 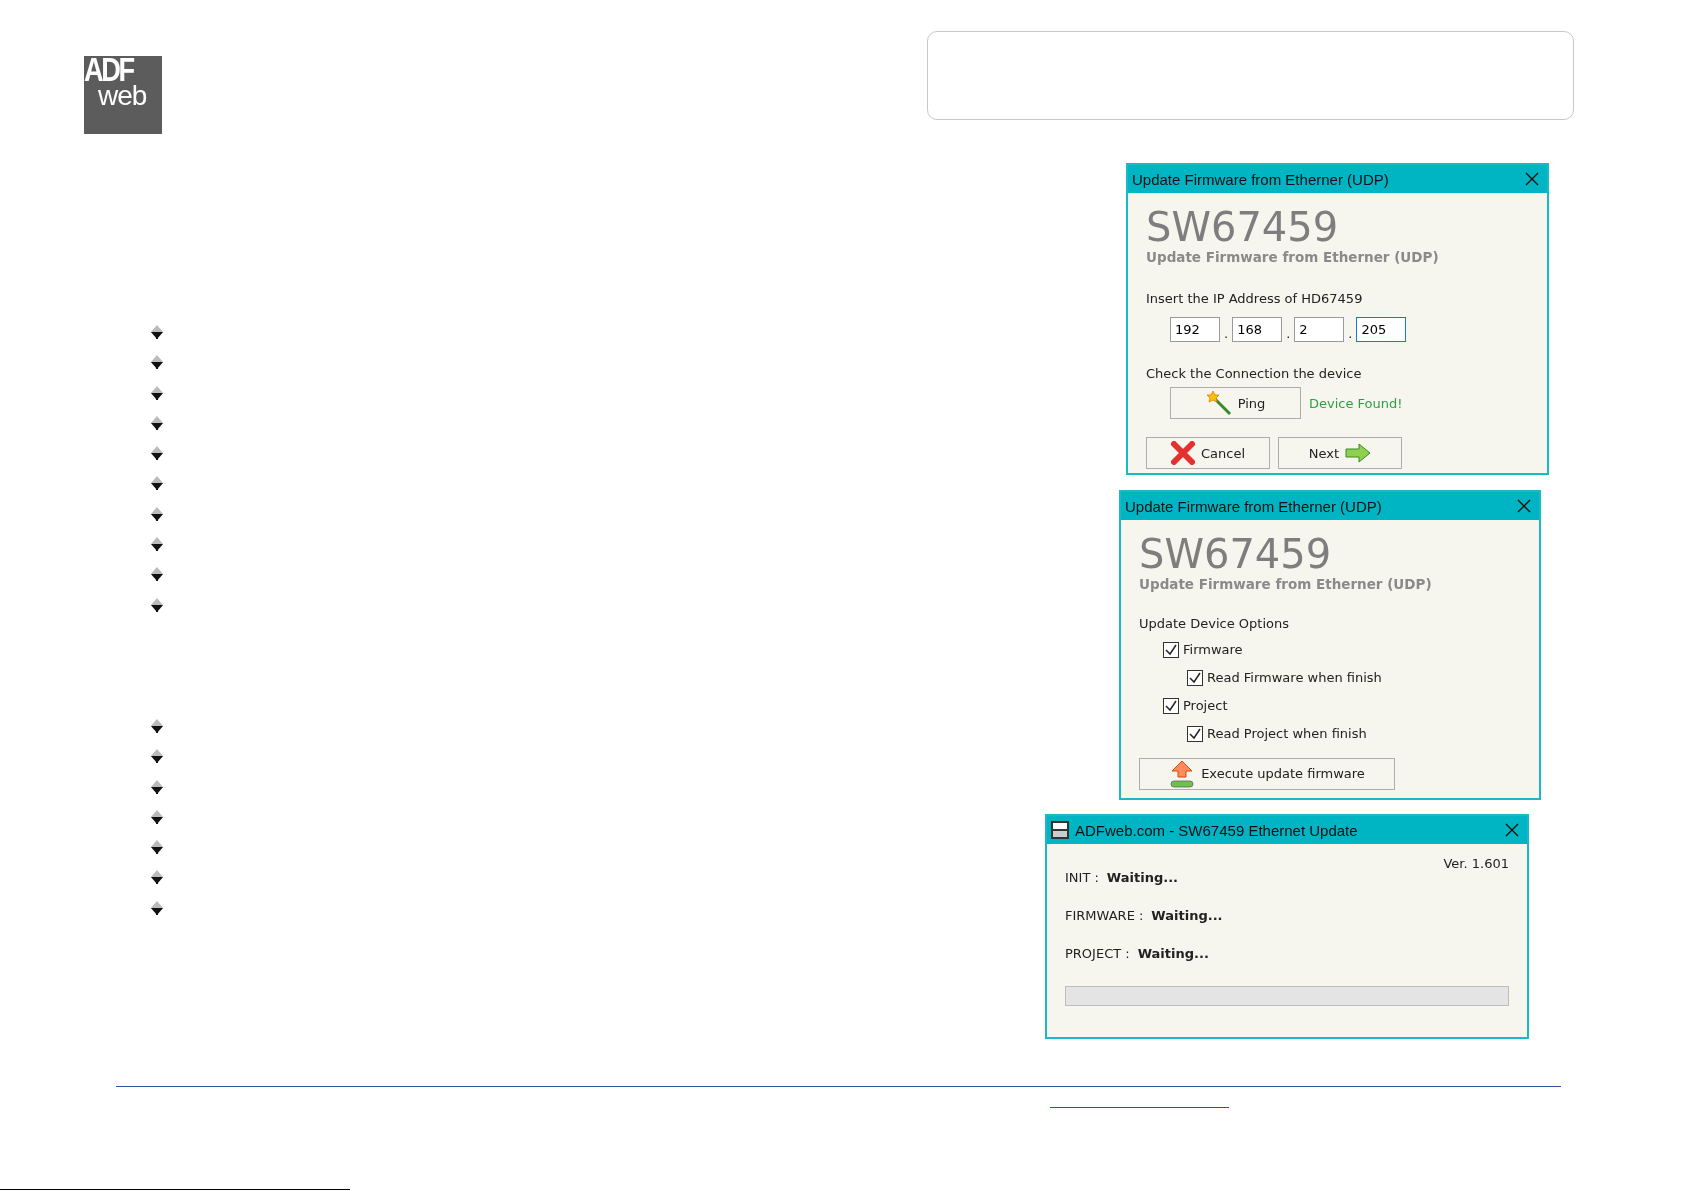 I want to click on ip-octet-field: 168, so click(x=1257, y=329).